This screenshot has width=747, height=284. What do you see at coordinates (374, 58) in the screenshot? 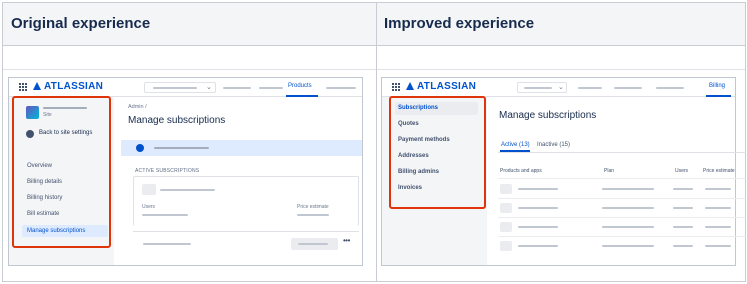
I see `empty-row` at bounding box center [374, 58].